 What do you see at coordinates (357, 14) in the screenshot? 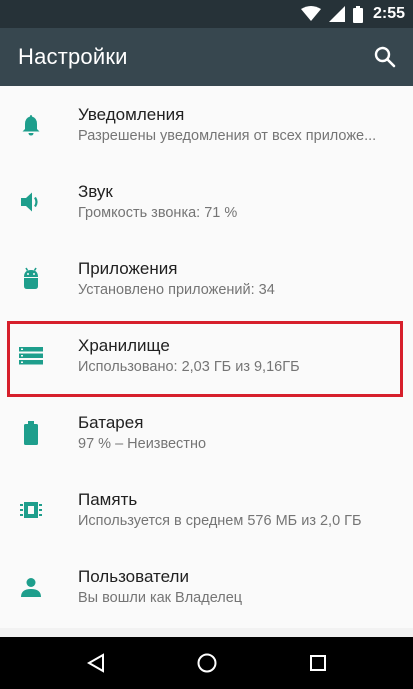
I see `battery-status-icon` at bounding box center [357, 14].